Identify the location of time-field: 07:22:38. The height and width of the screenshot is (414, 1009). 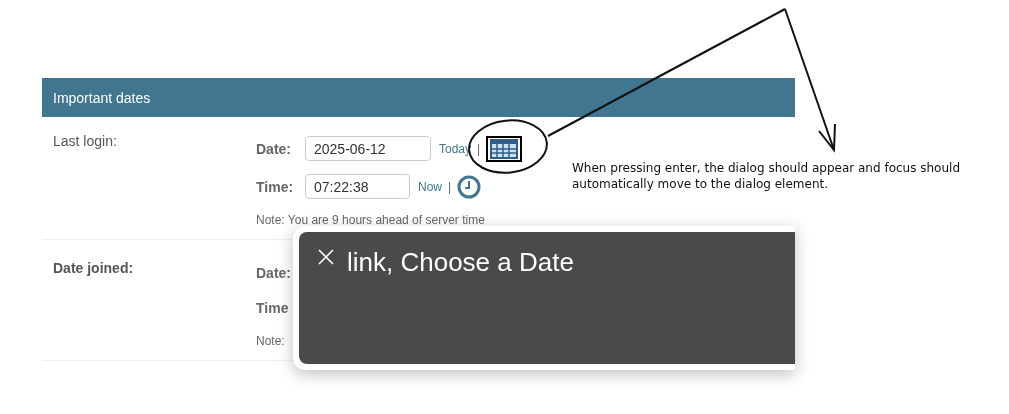
(357, 186).